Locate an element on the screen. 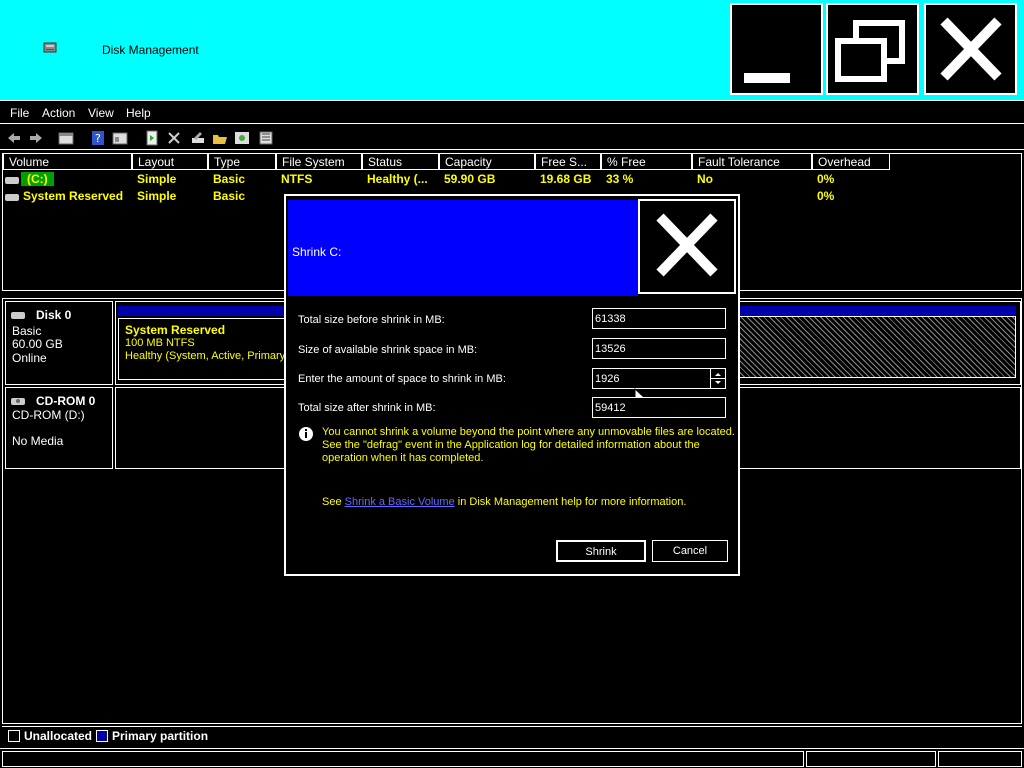  disk-type: Basic is located at coordinates (27, 331).